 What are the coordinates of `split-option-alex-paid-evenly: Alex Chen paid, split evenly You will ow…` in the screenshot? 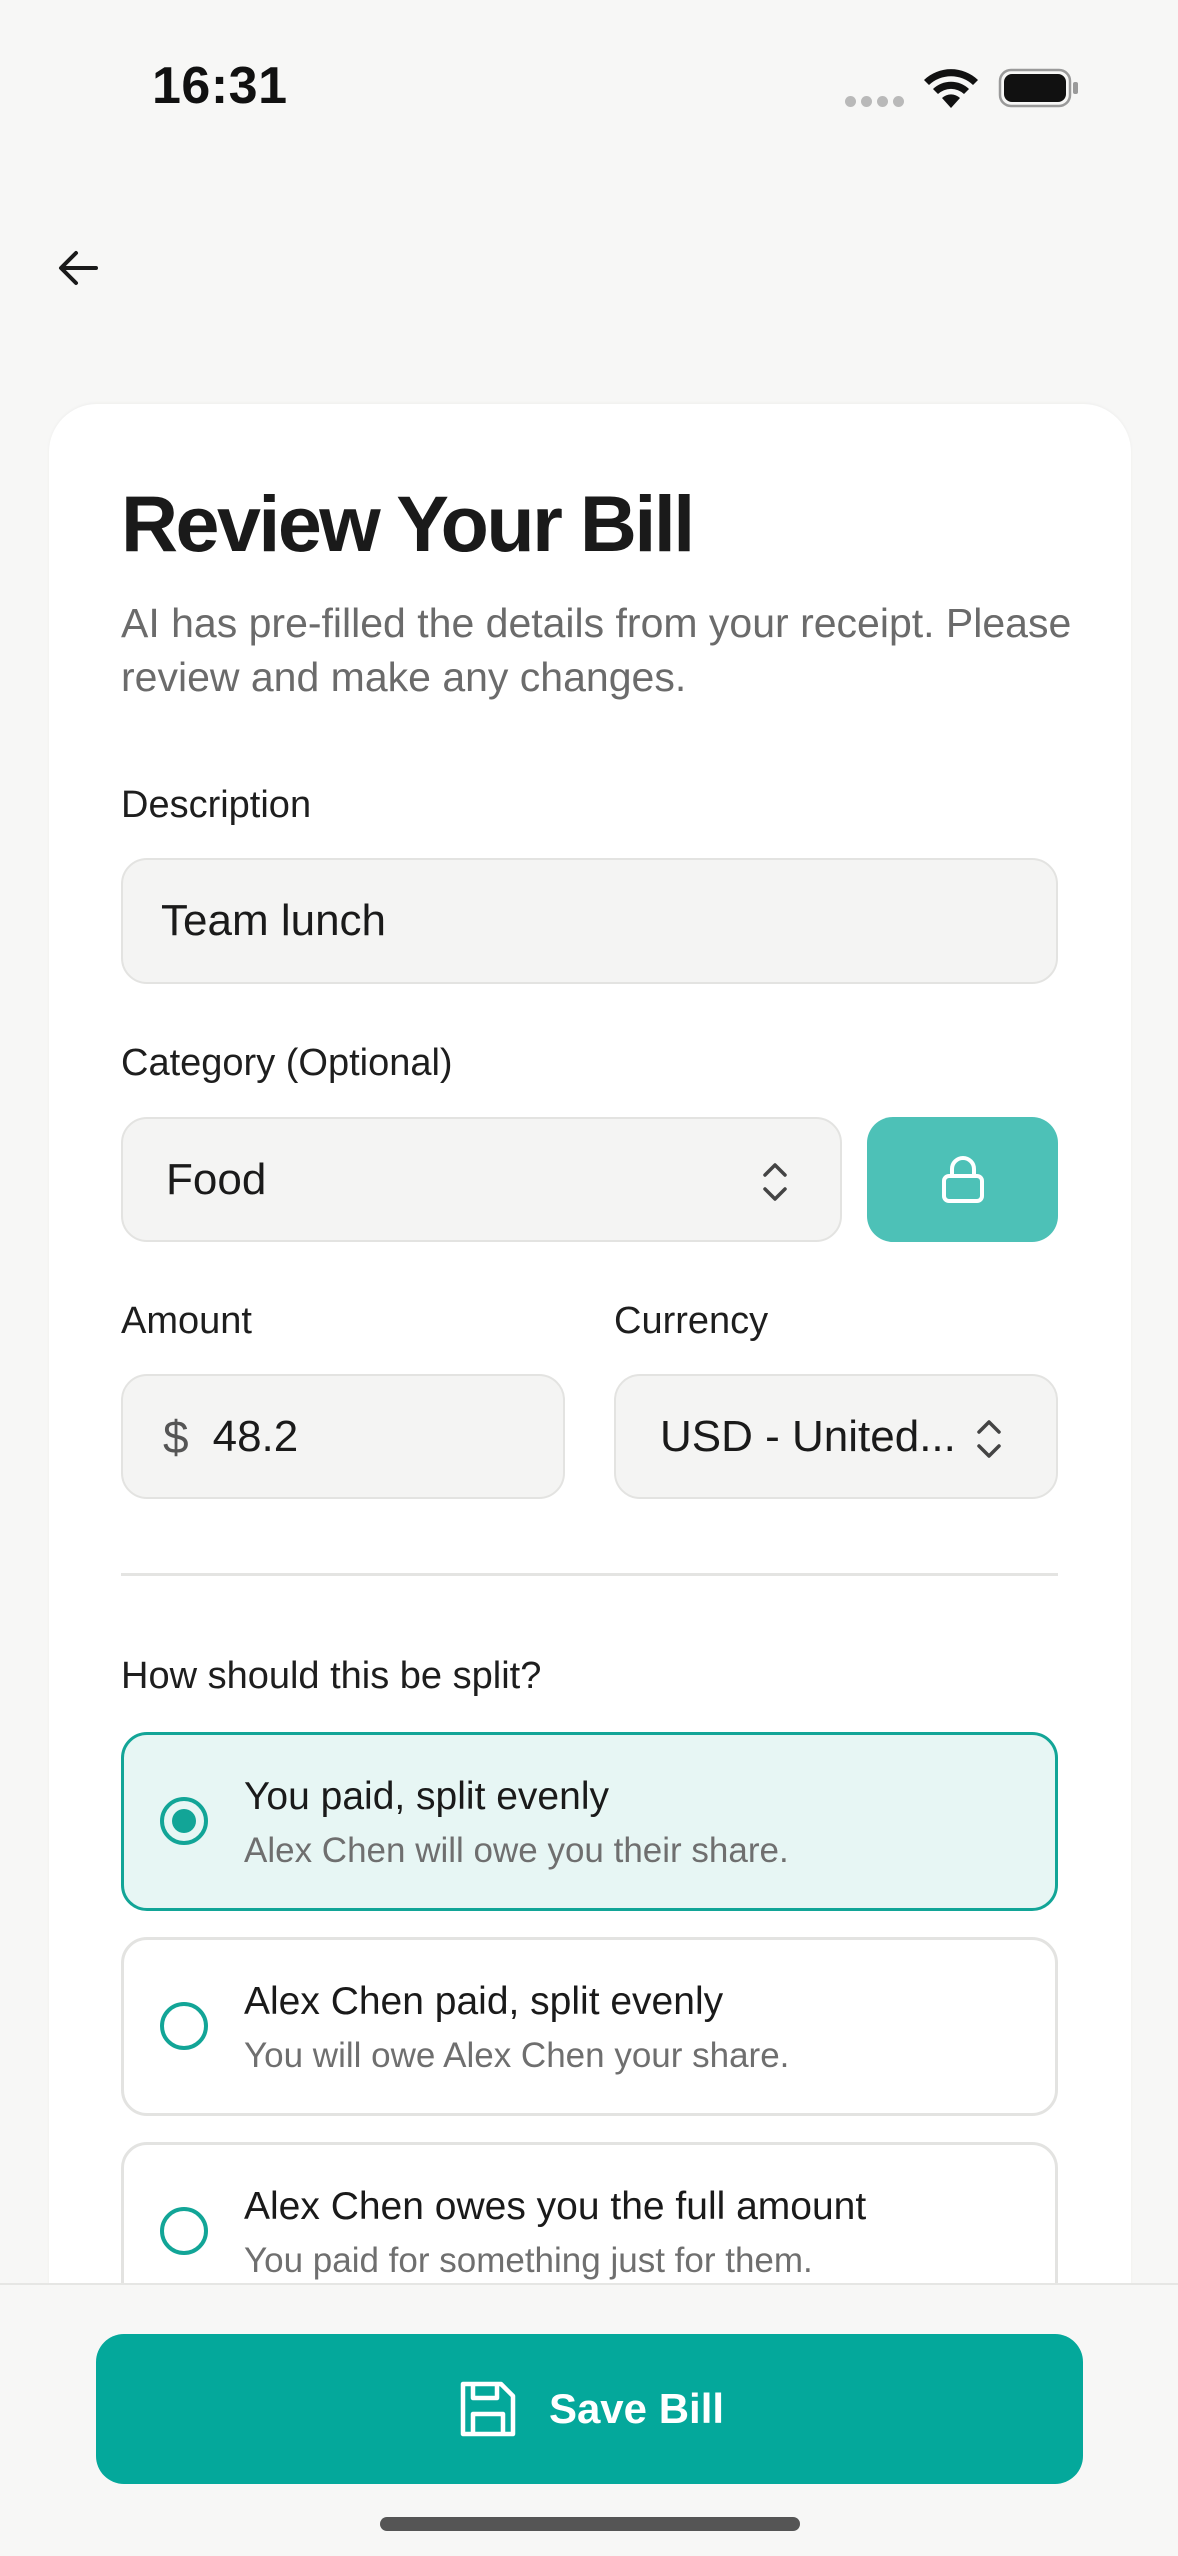 It's located at (589, 2026).